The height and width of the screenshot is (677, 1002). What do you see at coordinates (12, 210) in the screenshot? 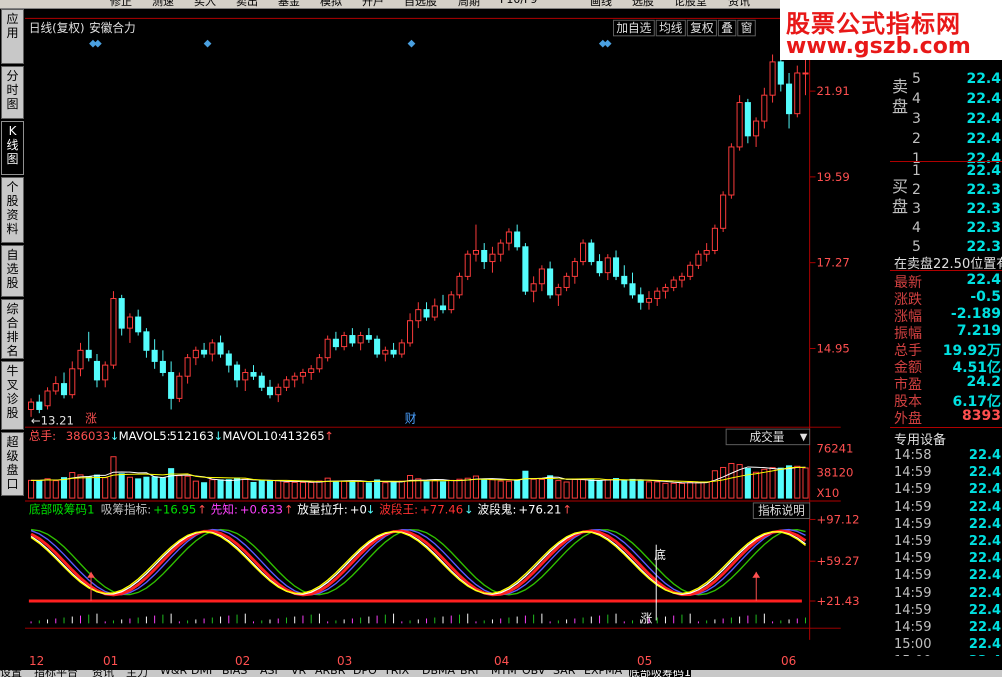
I see `left-tab-3: 个股资料` at bounding box center [12, 210].